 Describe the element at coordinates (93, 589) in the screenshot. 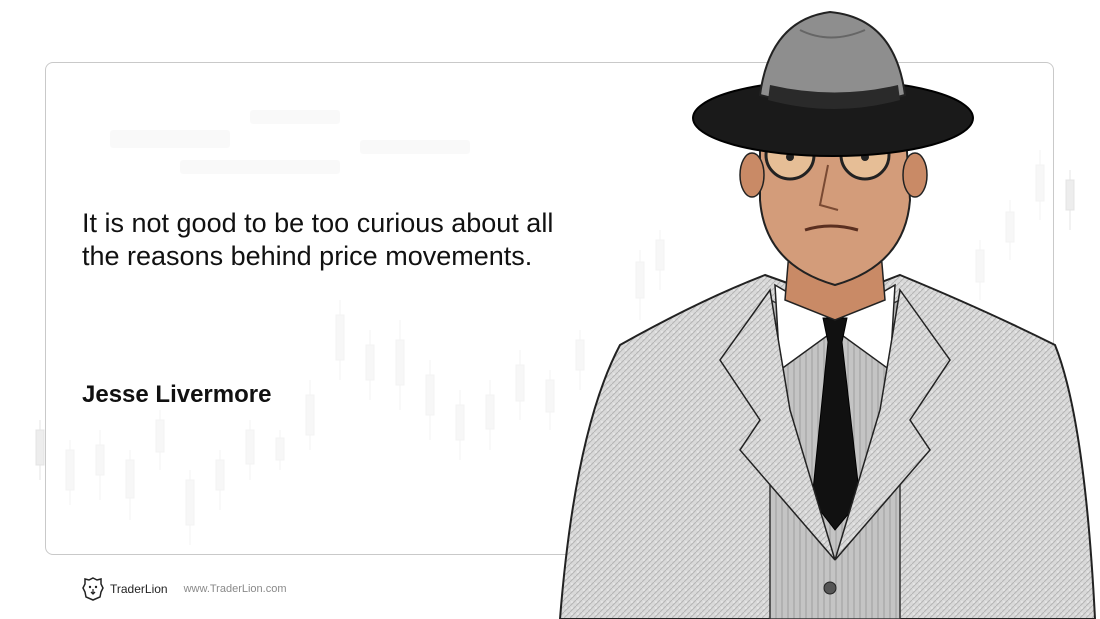

I see `lion-head-icon` at that location.